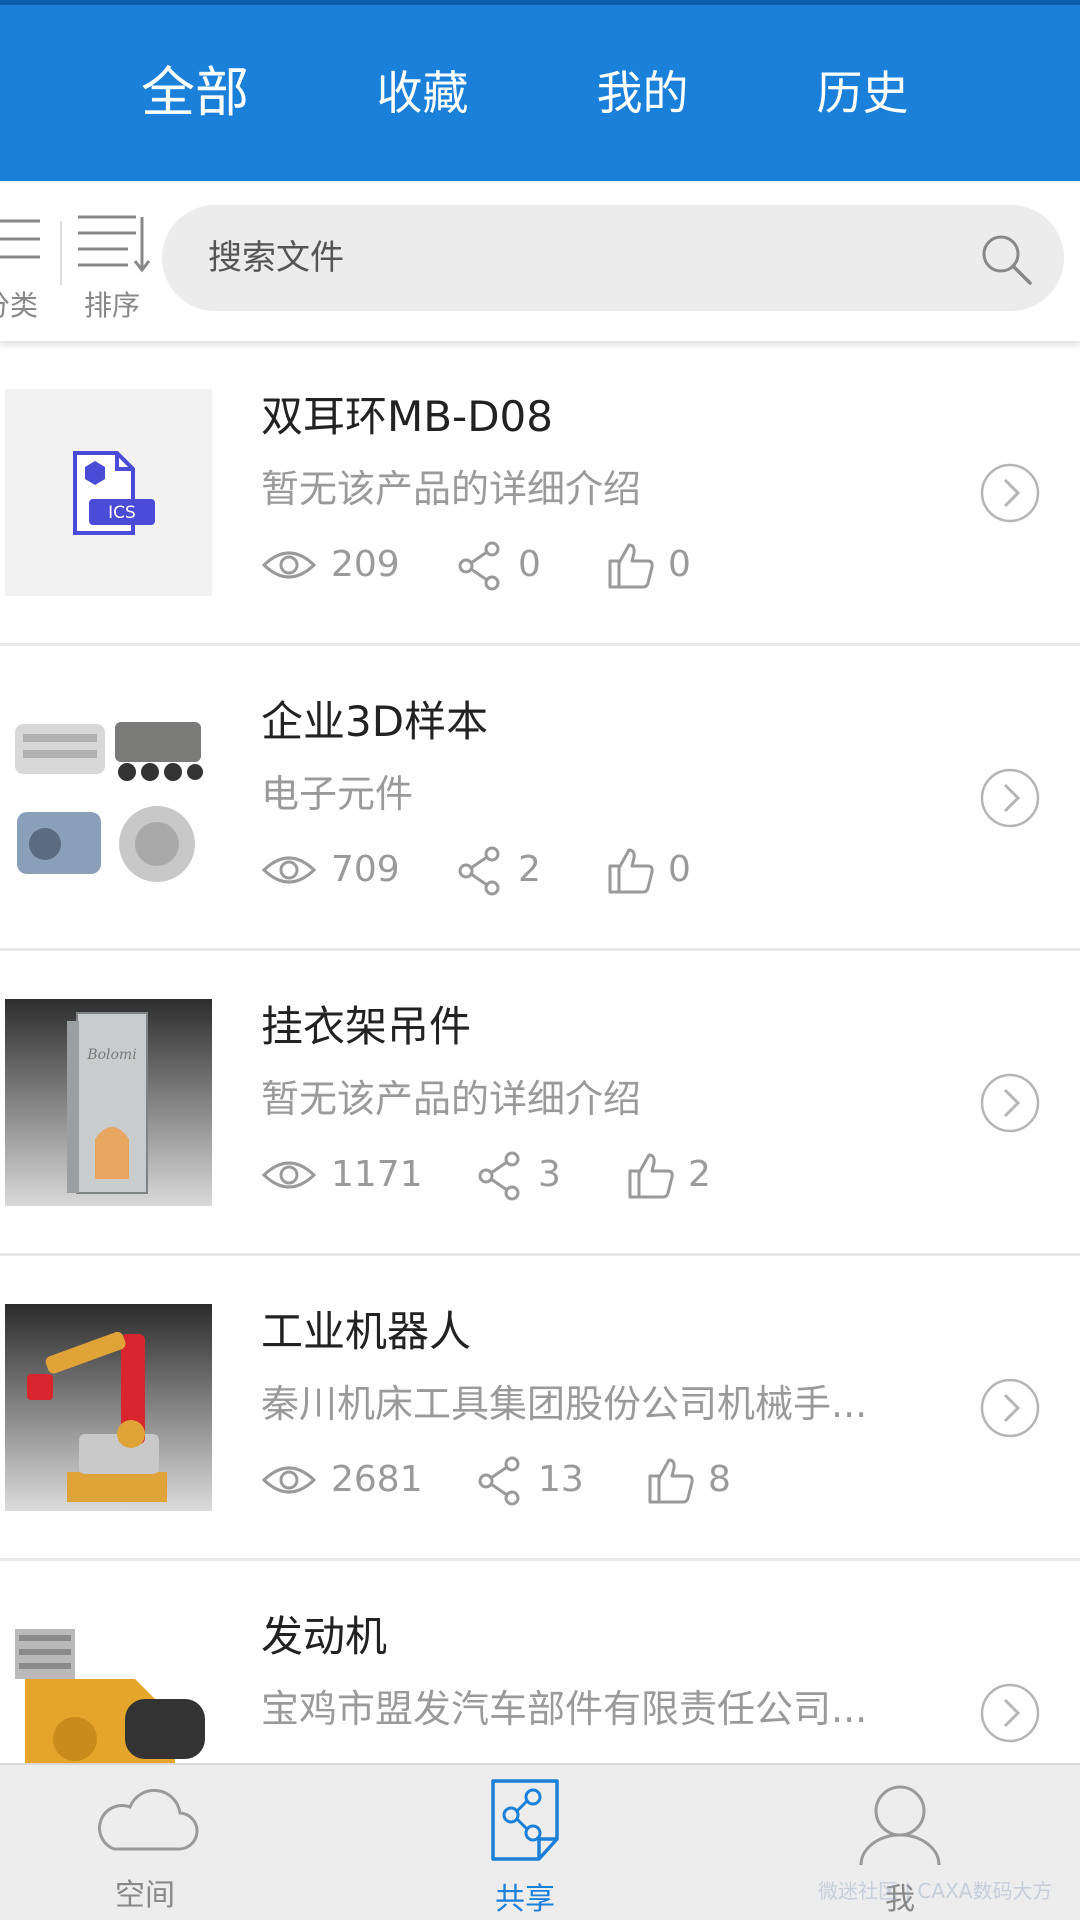  I want to click on views-count: 1171, so click(377, 1174).